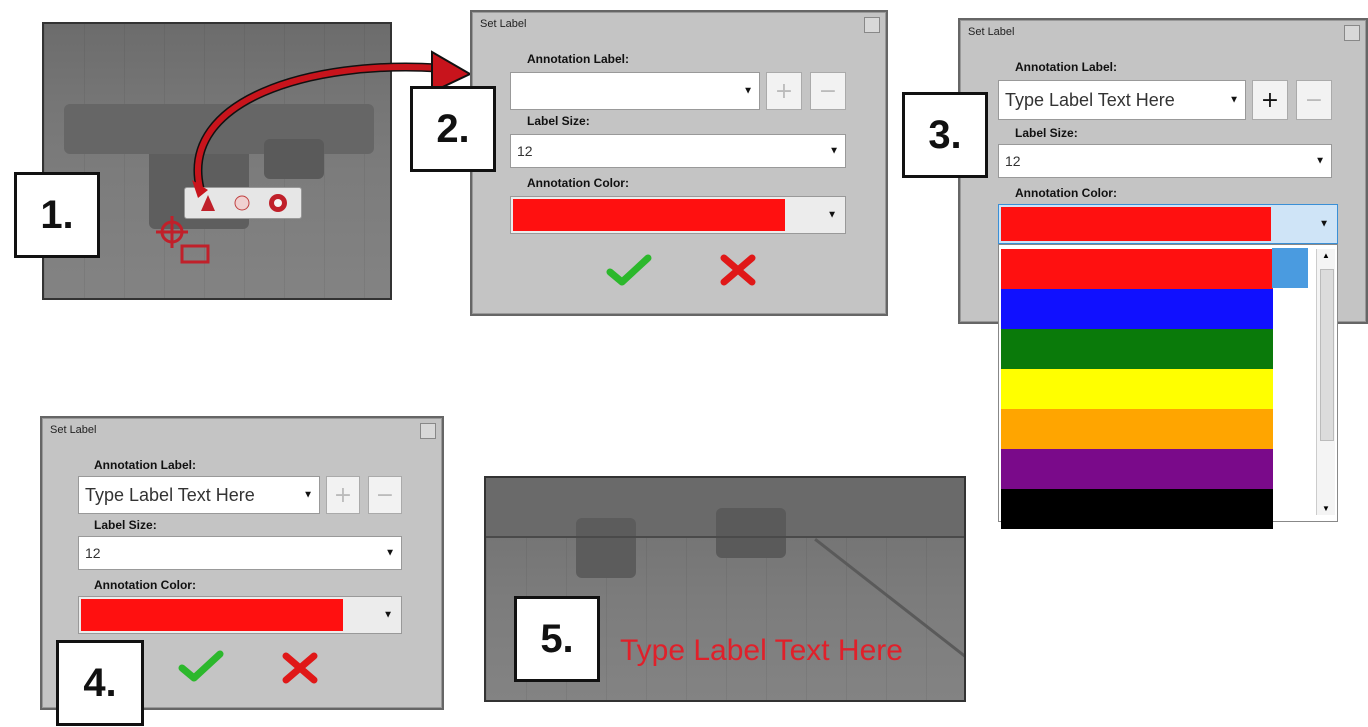 The image size is (1368, 727). What do you see at coordinates (1290, 268) in the screenshot?
I see `dropdown-highlight` at bounding box center [1290, 268].